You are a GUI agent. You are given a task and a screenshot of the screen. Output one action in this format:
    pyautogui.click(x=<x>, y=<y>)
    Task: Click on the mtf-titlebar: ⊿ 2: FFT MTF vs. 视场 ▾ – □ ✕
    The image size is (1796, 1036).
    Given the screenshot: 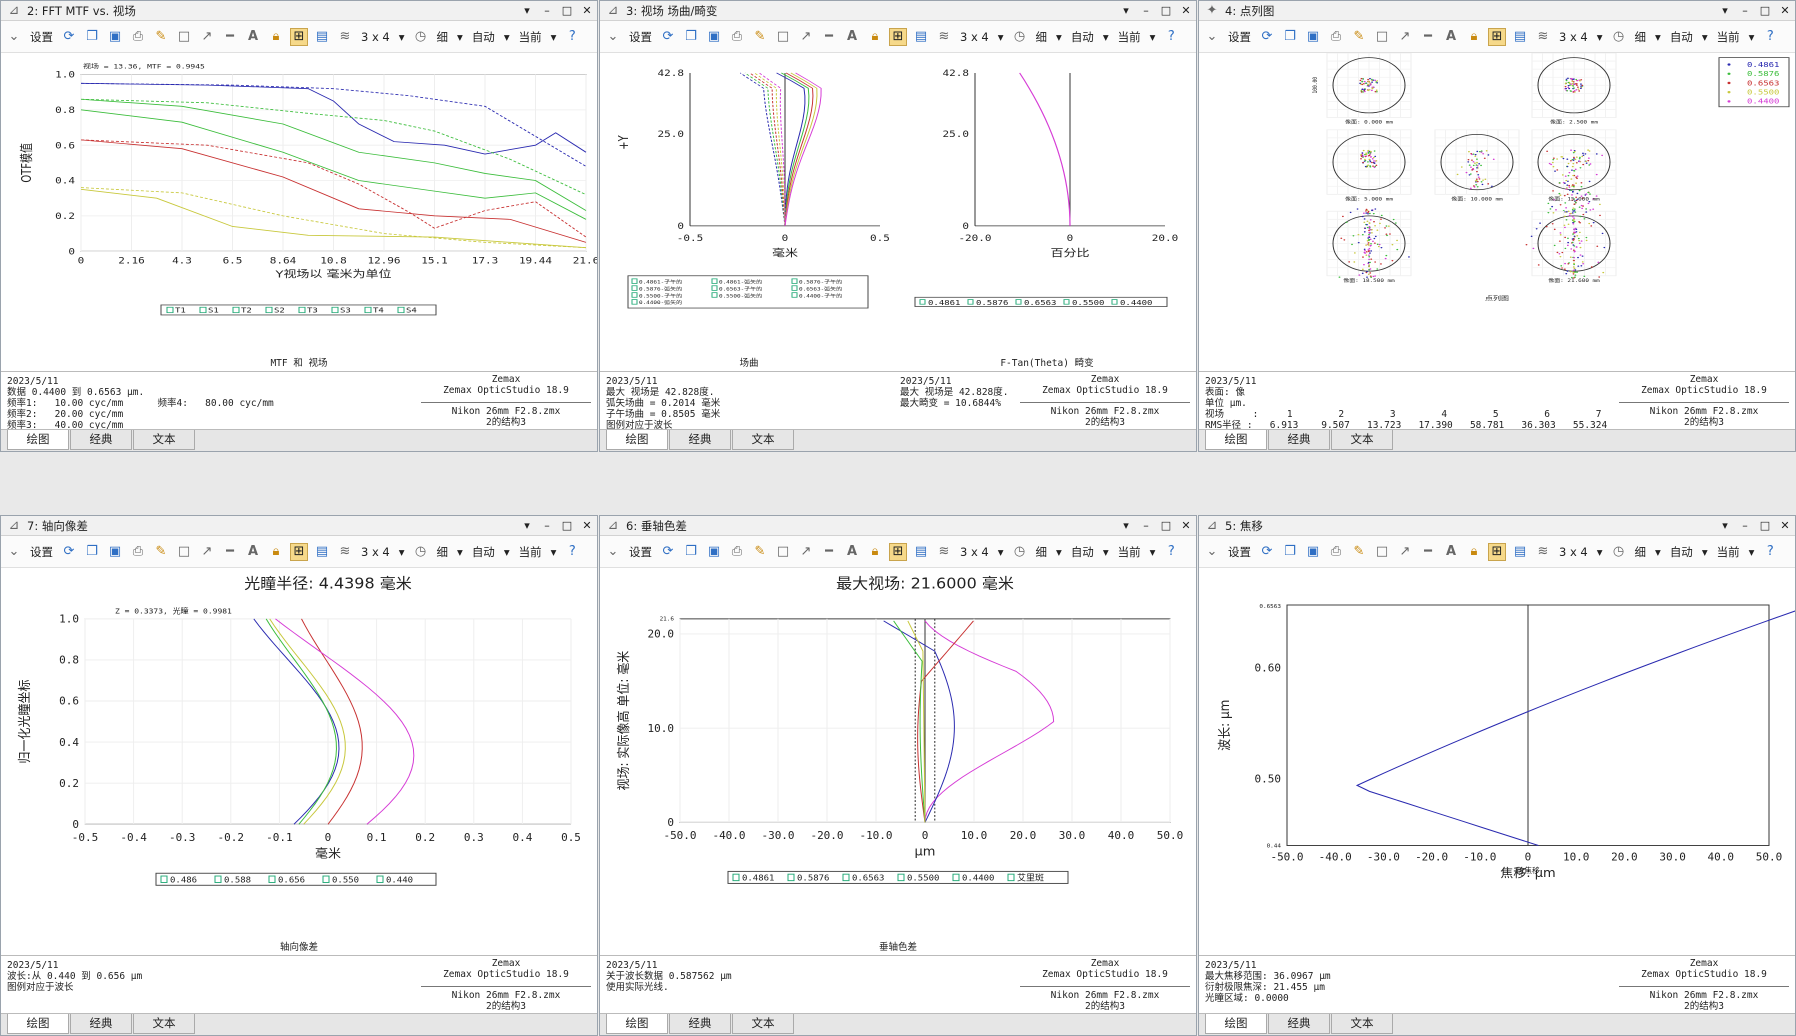 What is the action you would take?
    pyautogui.click(x=299, y=11)
    